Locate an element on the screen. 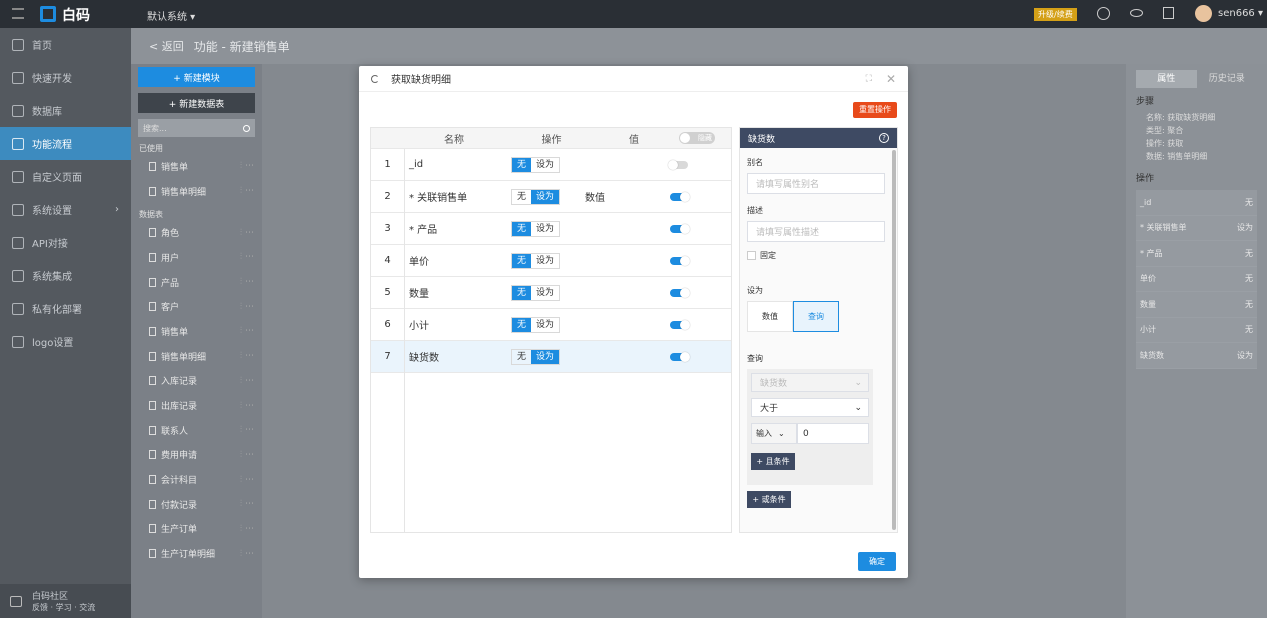 The width and height of the screenshot is (1267, 618). alias-input: 请填写属性别名 is located at coordinates (816, 183).